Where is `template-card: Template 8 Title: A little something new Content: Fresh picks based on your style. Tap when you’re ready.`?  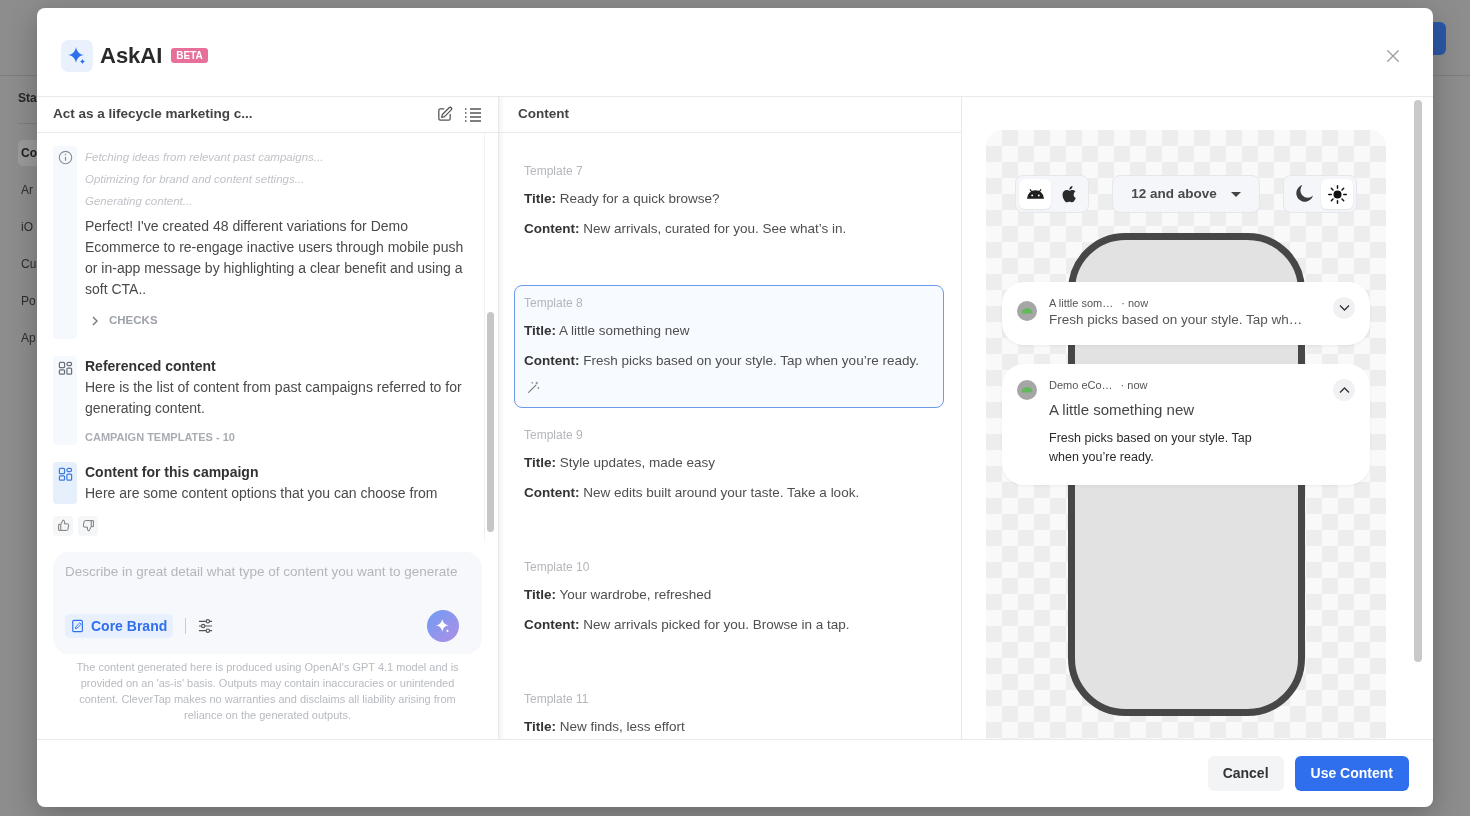 template-card: Template 8 Title: A little something new Content: Fresh picks based on your style. Tap when you’re ready. is located at coordinates (729, 346).